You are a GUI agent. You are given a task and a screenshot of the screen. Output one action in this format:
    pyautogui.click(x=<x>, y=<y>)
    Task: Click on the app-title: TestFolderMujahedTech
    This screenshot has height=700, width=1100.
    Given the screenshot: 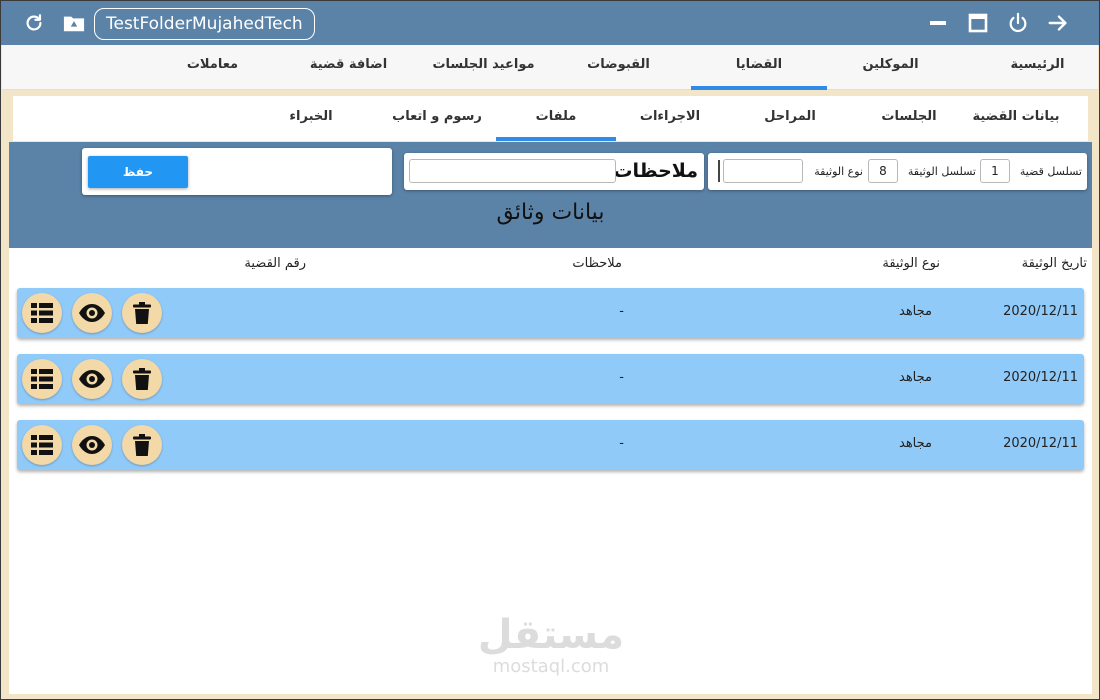 What is the action you would take?
    pyautogui.click(x=204, y=24)
    